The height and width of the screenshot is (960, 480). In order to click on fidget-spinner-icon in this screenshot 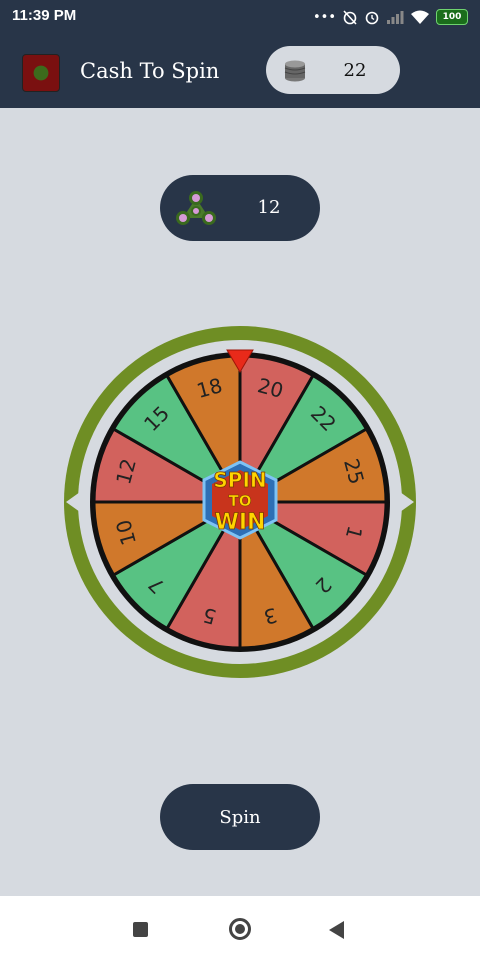, I will do `click(196, 208)`.